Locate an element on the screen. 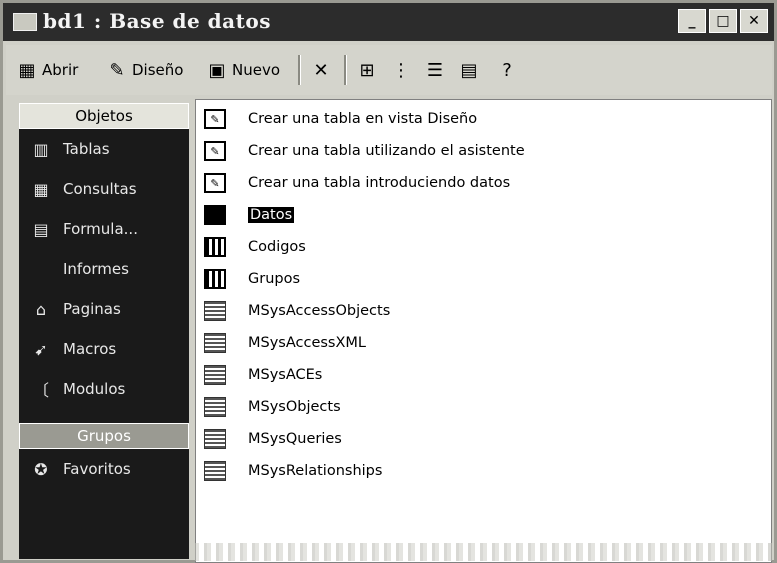  open-button: ▦ Abrir is located at coordinates (47, 70).